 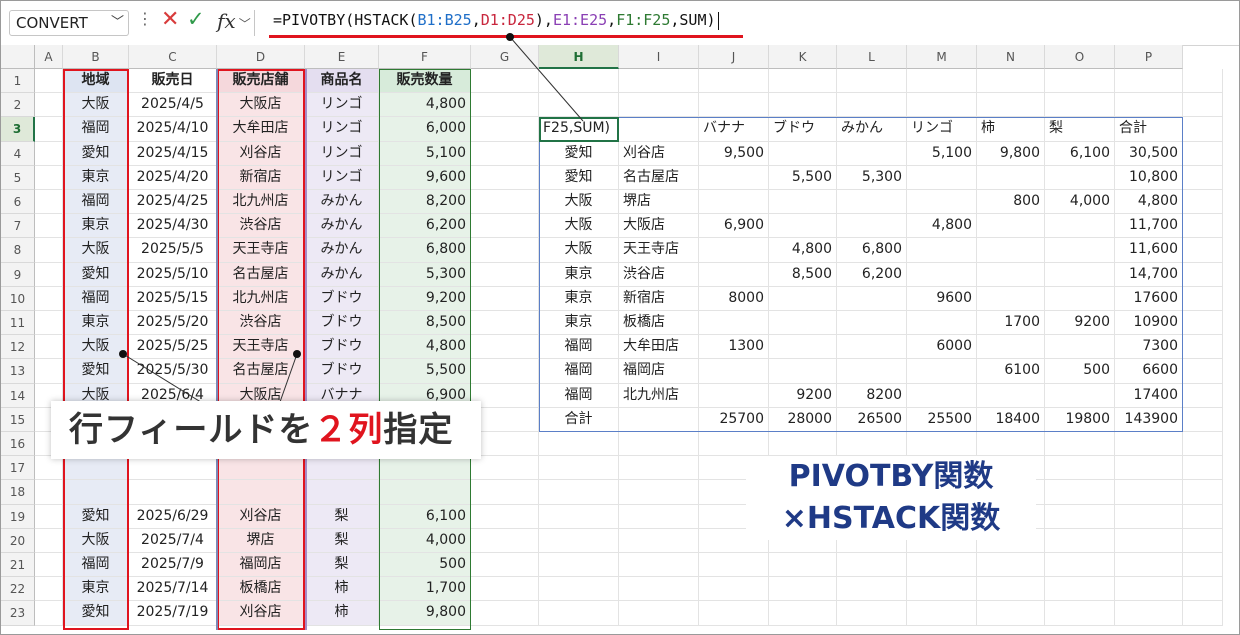 I want to click on source-data-cell: 柿, so click(x=342, y=613).